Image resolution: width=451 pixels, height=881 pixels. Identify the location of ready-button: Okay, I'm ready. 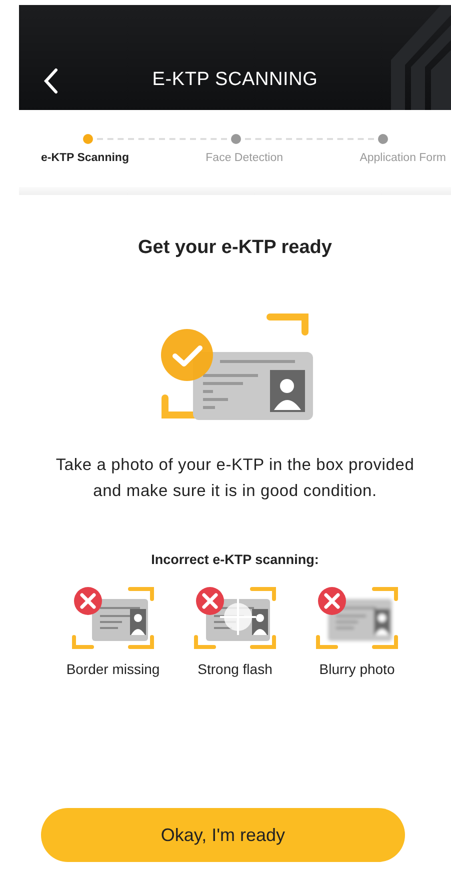
(223, 835).